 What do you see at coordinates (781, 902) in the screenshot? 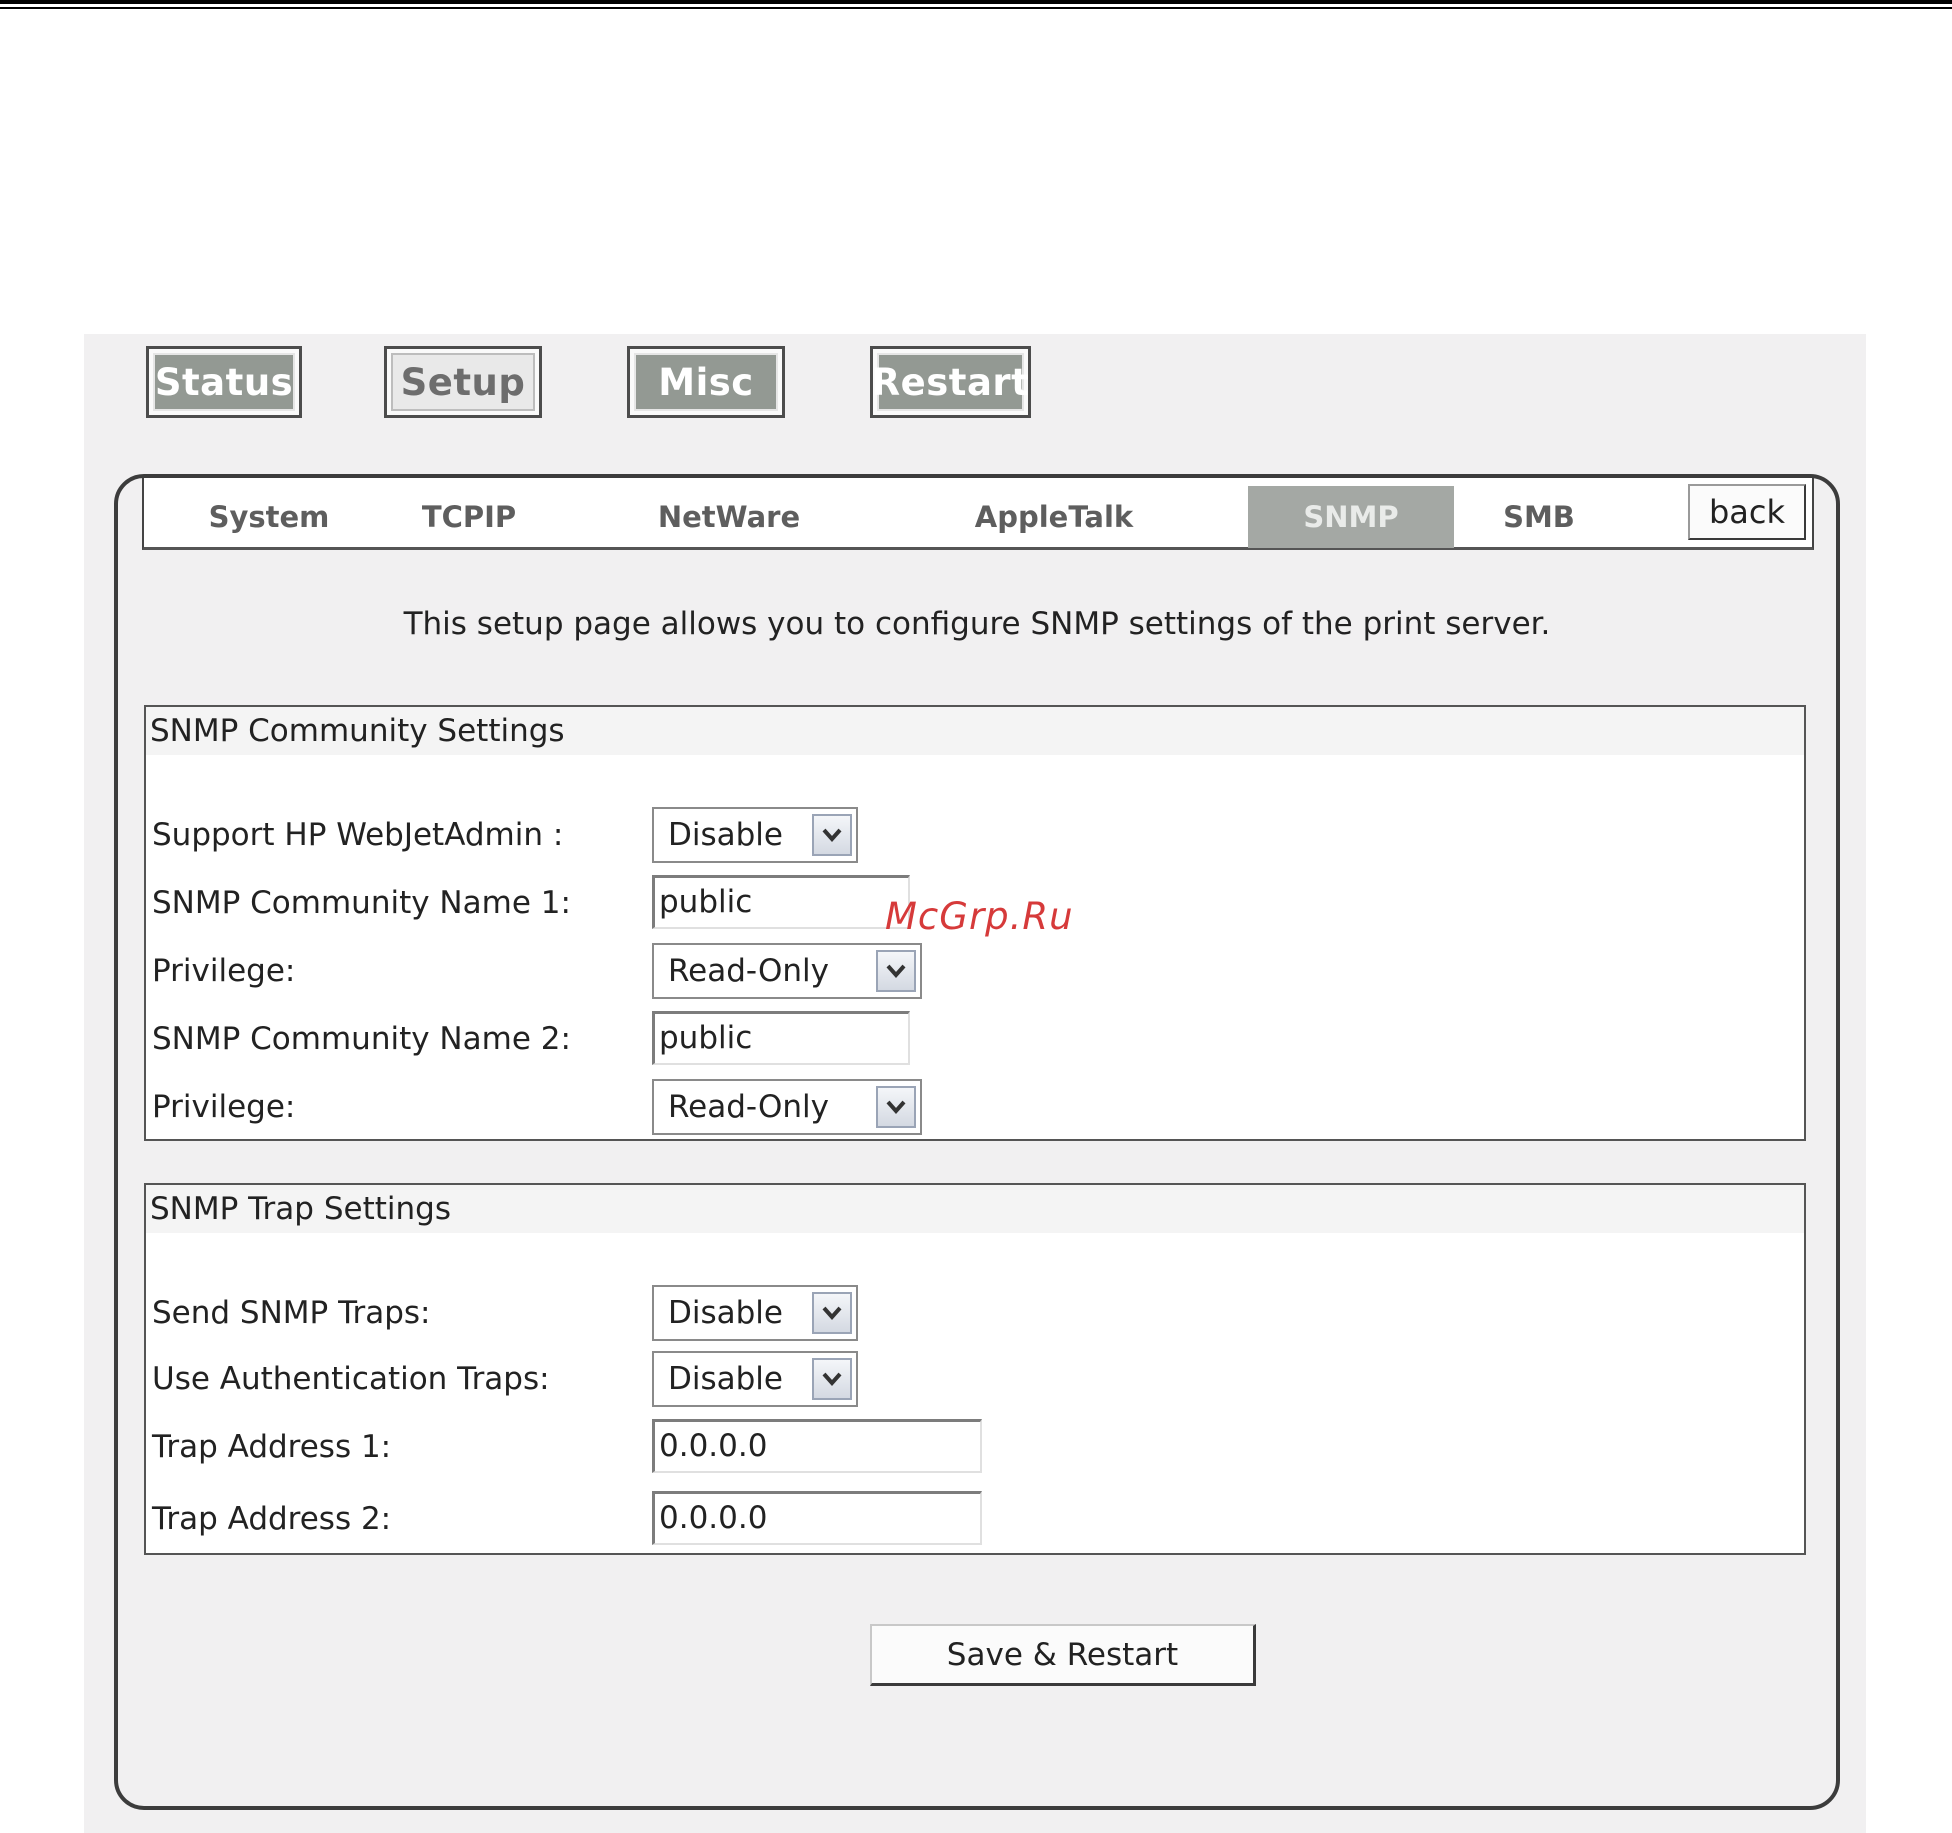
I see `community-name1-input: public` at bounding box center [781, 902].